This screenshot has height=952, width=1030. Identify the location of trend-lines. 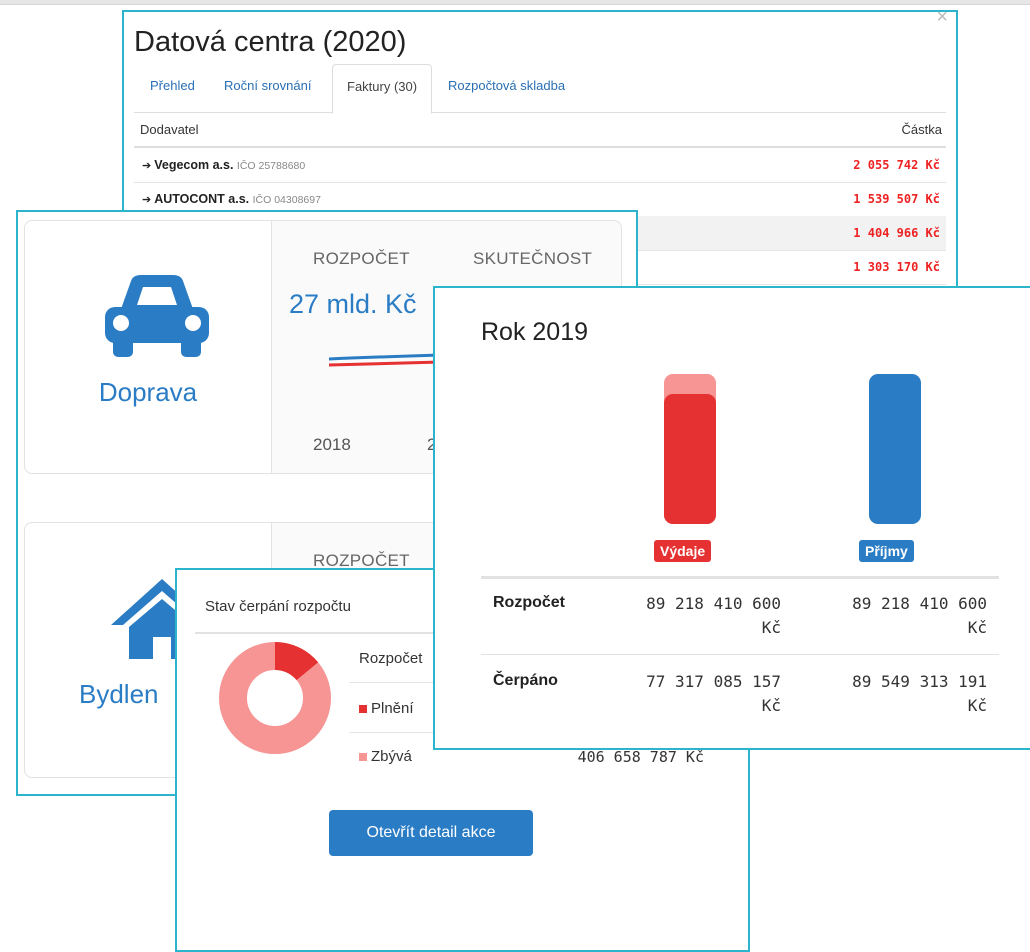
(385, 360).